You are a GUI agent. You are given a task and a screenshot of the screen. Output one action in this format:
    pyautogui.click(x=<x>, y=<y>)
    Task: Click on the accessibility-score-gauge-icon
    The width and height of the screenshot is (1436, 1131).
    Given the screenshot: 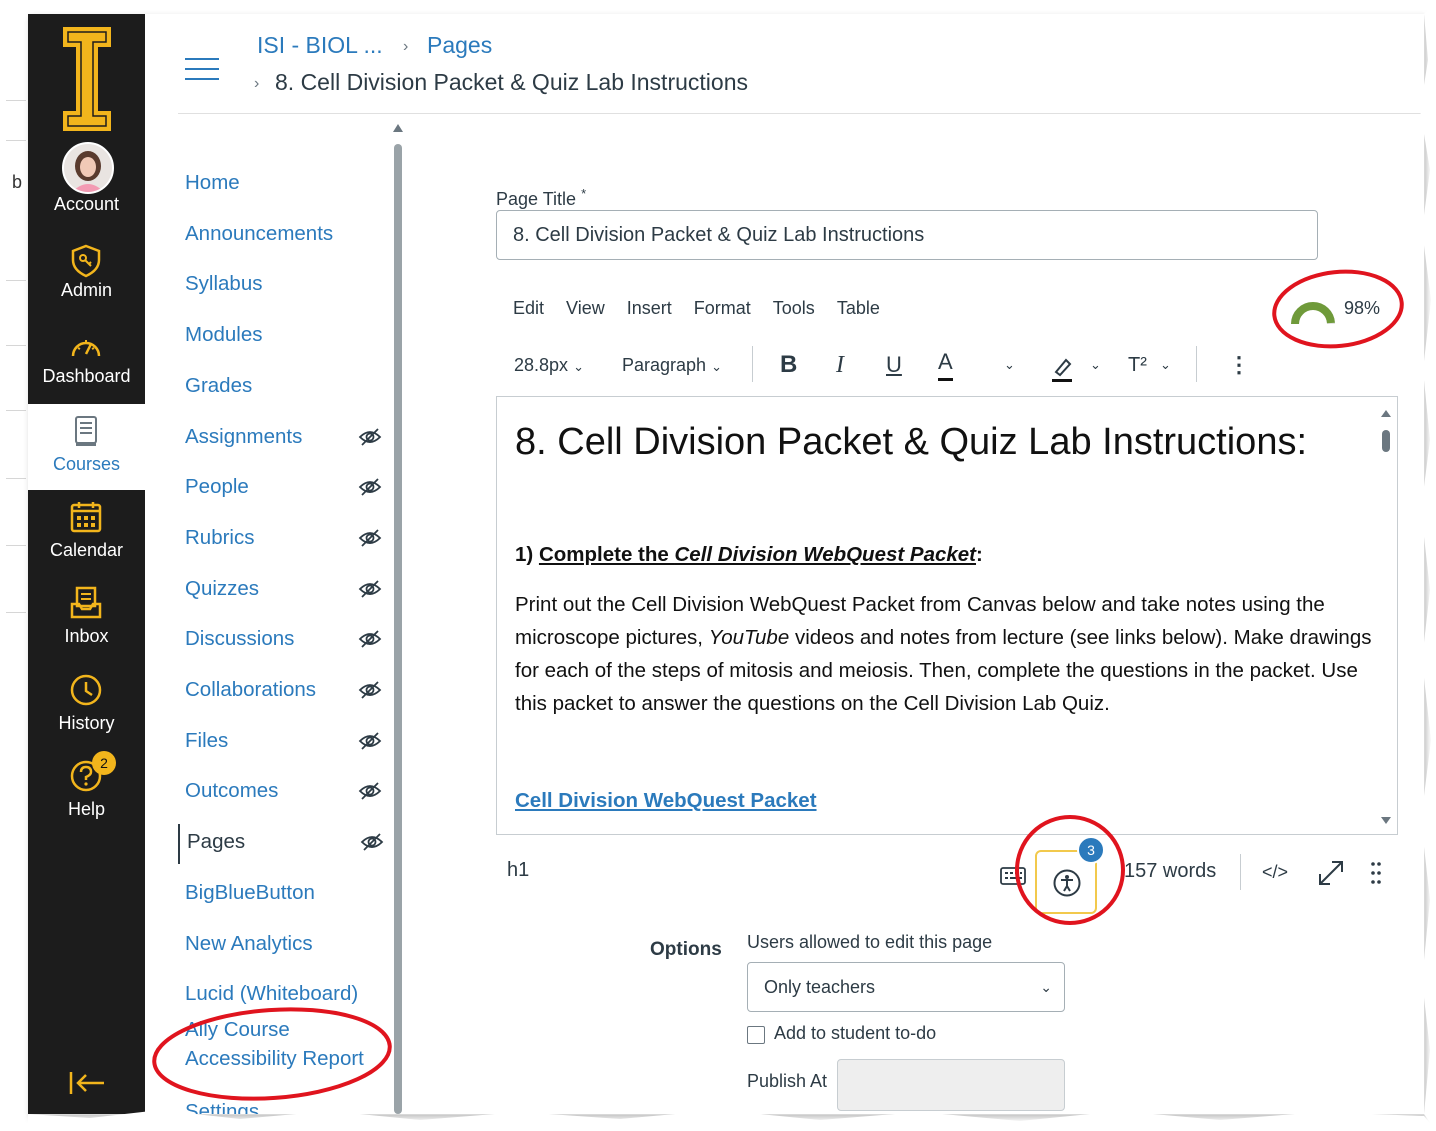 What is the action you would take?
    pyautogui.click(x=1313, y=311)
    